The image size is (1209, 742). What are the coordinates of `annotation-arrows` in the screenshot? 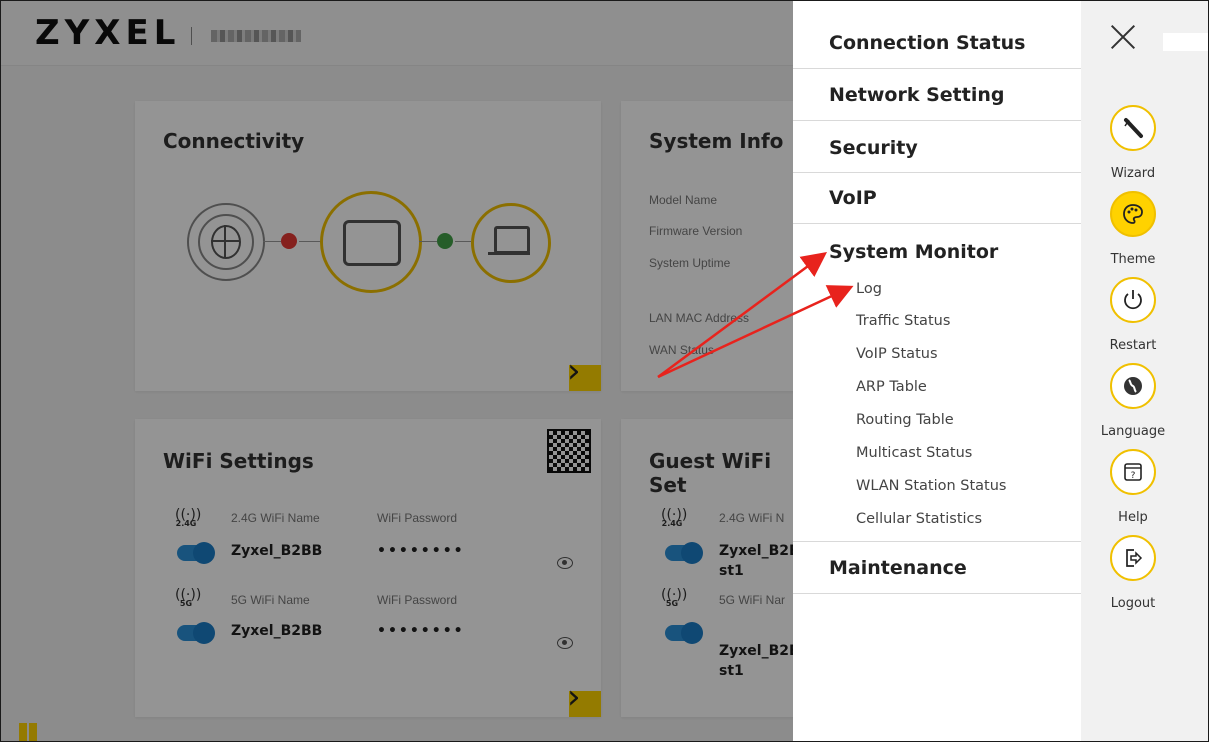 It's located at (755, 315).